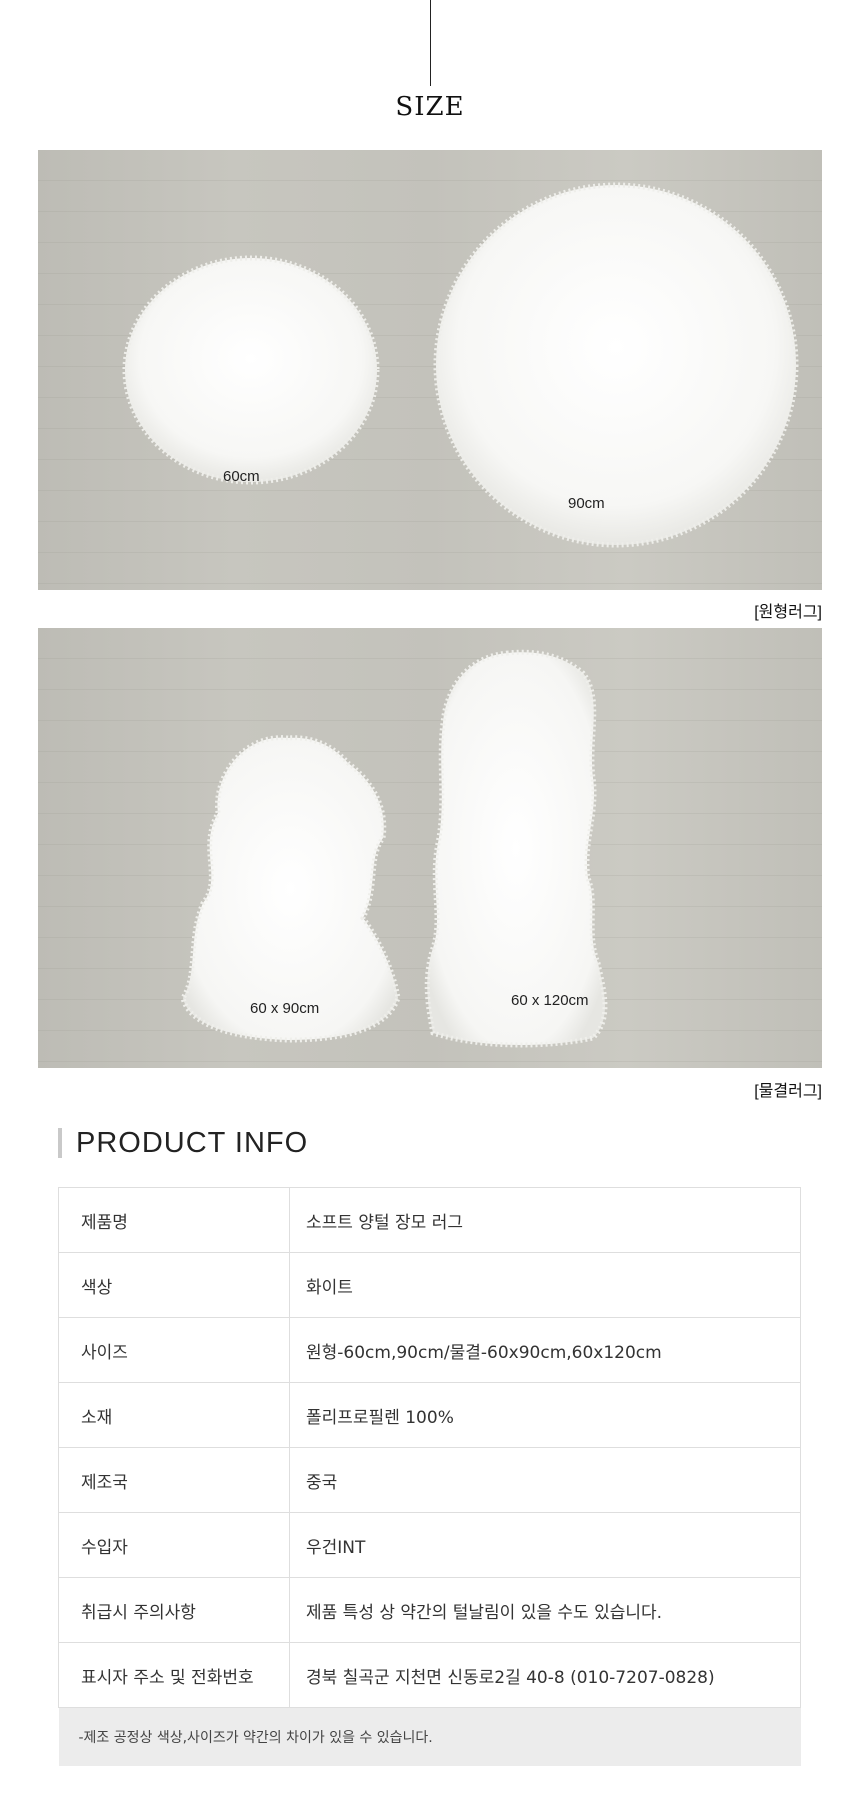  Describe the element at coordinates (430, 43) in the screenshot. I see `divider-line` at that location.